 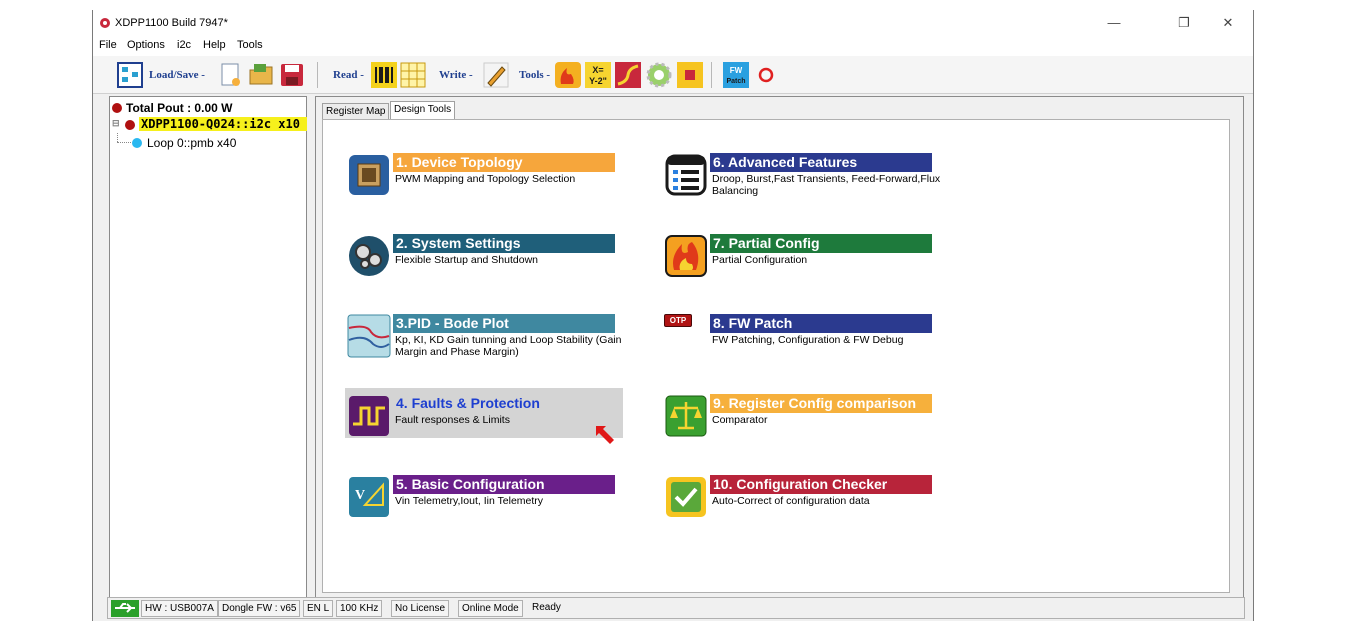 What do you see at coordinates (184, 45) in the screenshot?
I see `menu-i2c: i2c` at bounding box center [184, 45].